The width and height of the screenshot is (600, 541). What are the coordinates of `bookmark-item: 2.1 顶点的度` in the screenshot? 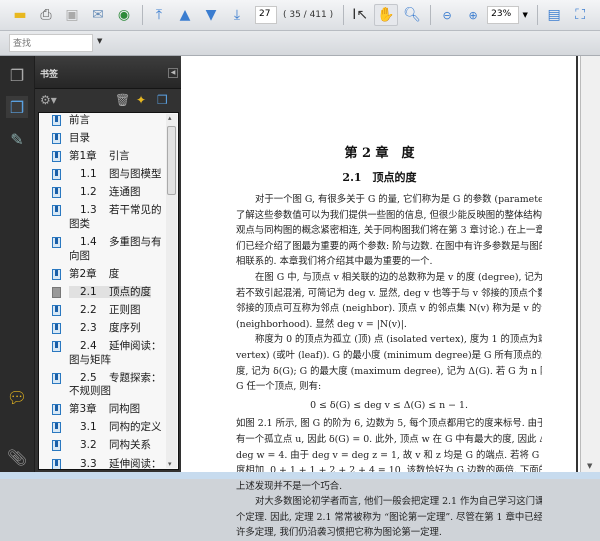 It's located at (108, 293).